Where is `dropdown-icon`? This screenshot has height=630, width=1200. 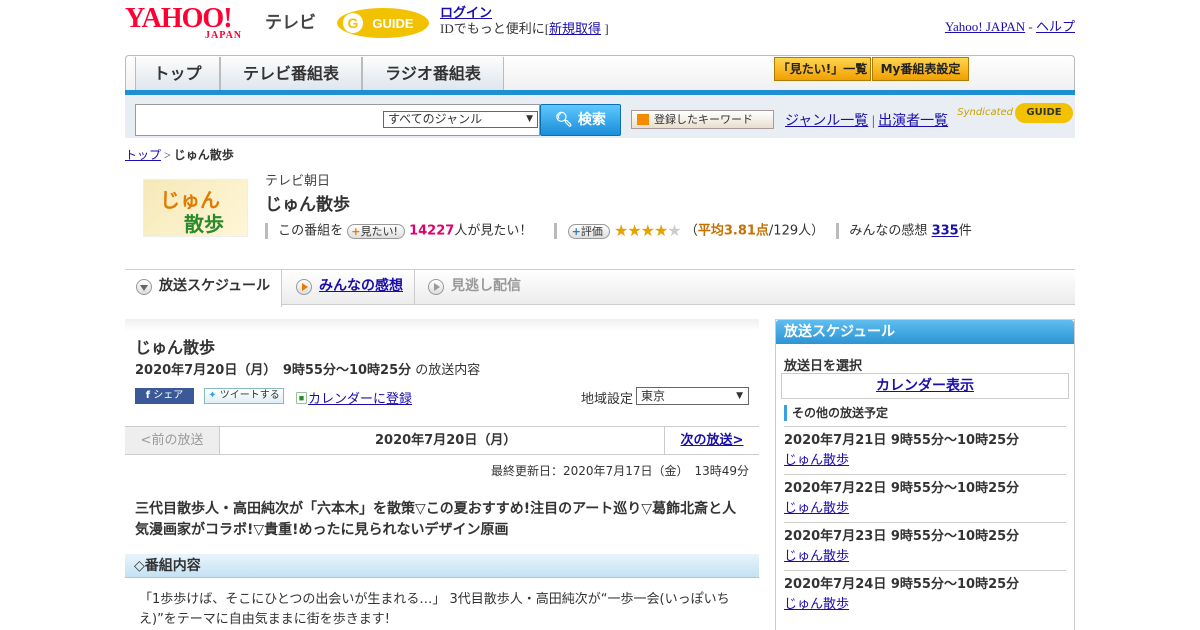
dropdown-icon is located at coordinates (643, 119).